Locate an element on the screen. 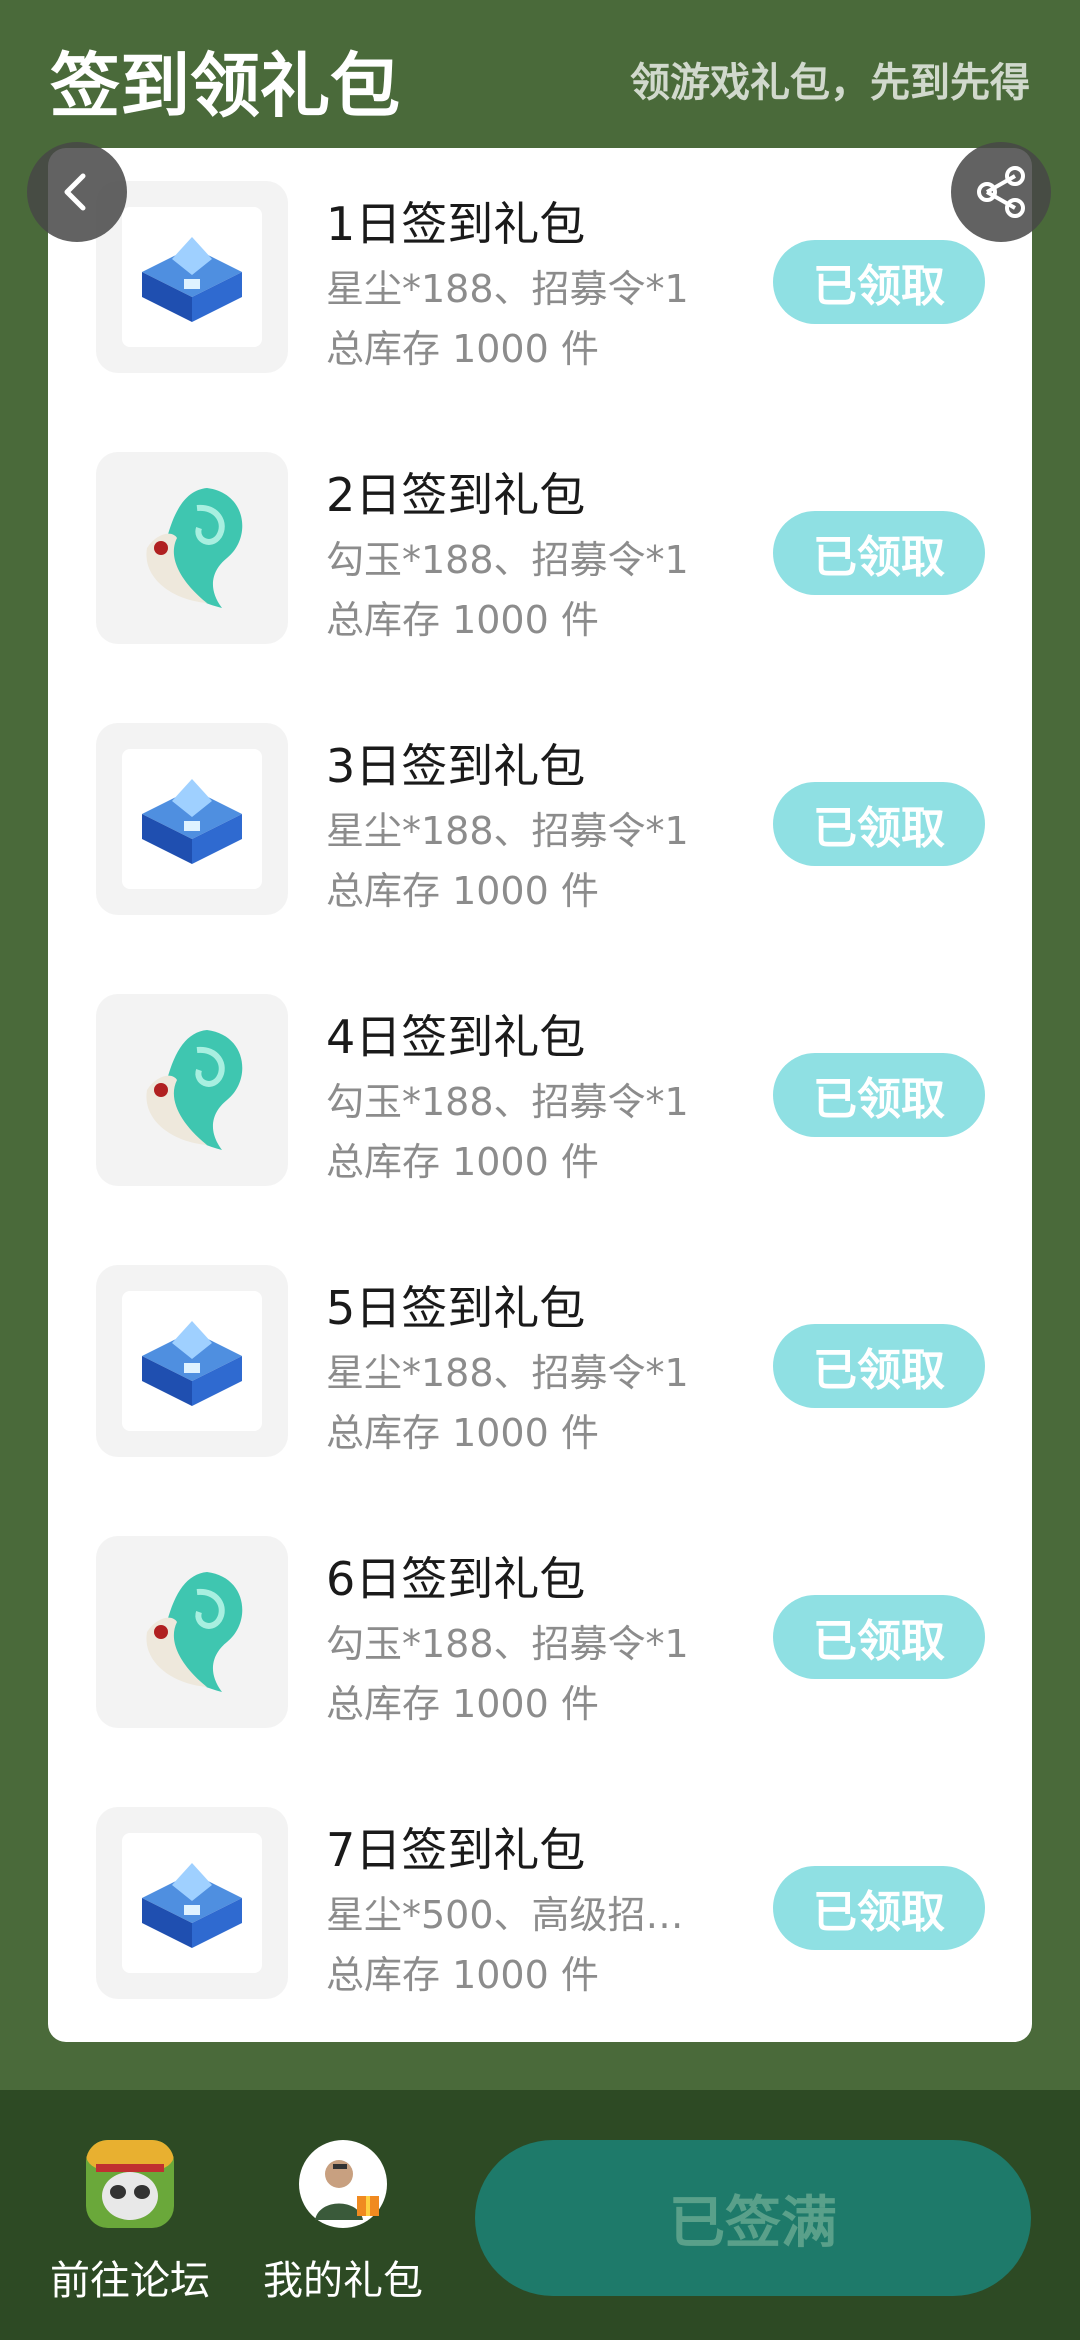 This screenshot has width=1080, height=2340. gift-row-day-3: 3日签到礼包 星尘*188、招募令*1 总库存 1000 件 已领取 is located at coordinates (540, 825).